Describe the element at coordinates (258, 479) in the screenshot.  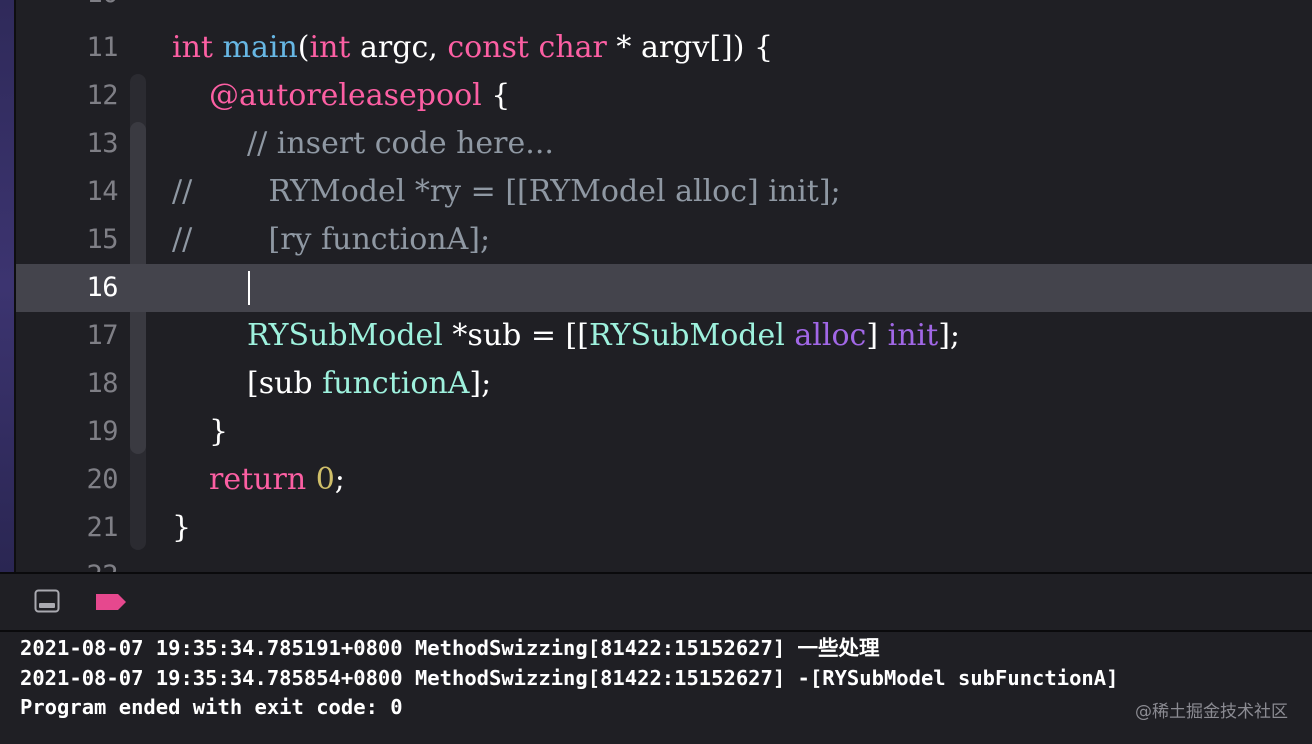
I see `keyword: return` at that location.